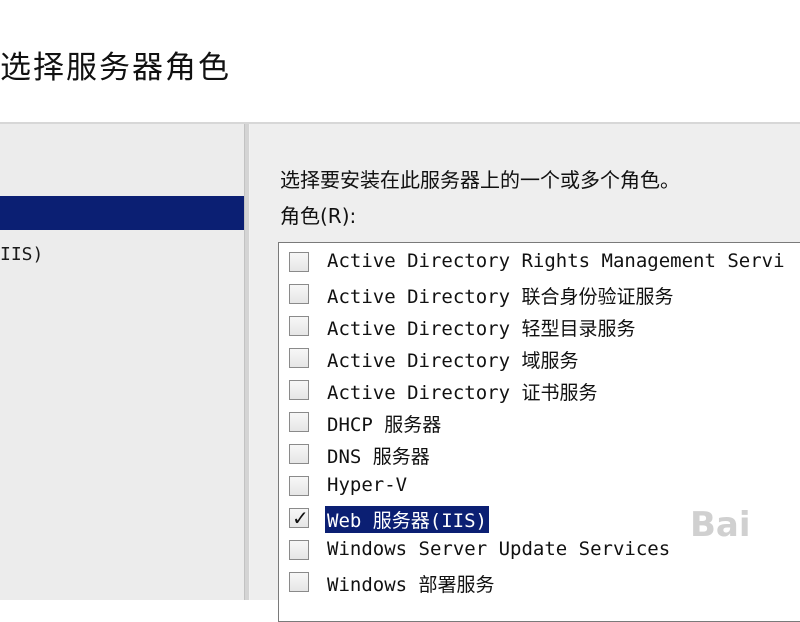  What do you see at coordinates (720, 525) in the screenshot?
I see `watermark-logo: Bai` at bounding box center [720, 525].